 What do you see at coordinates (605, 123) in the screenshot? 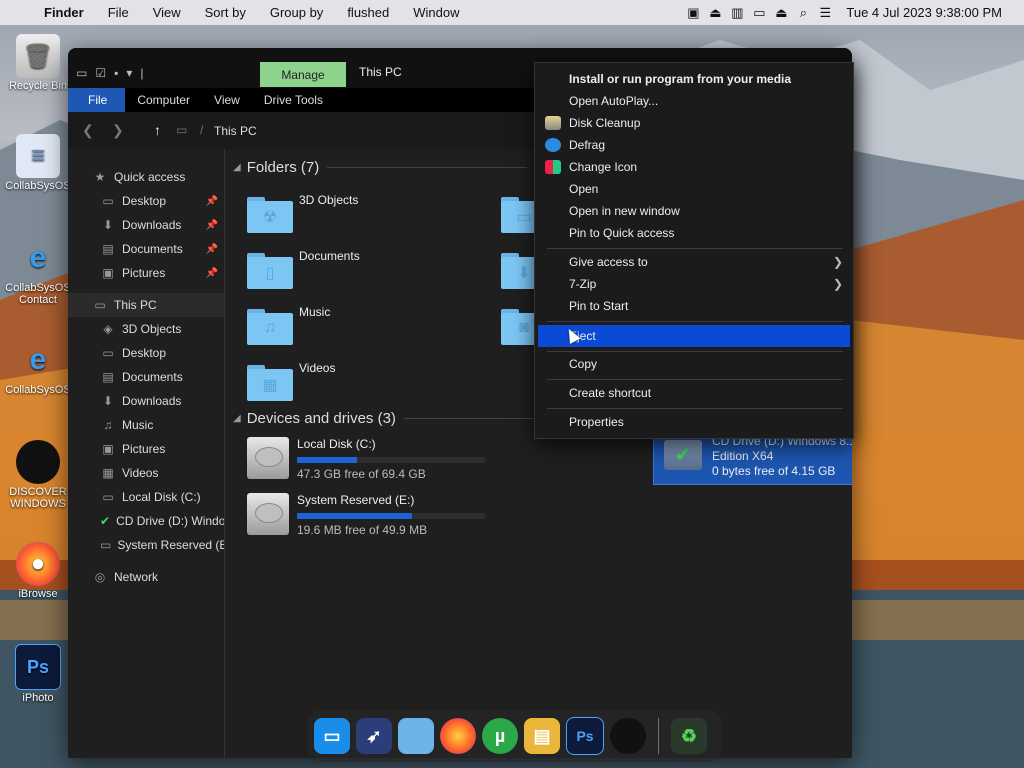
I see `menu-item-label: Disk Cleanup` at bounding box center [605, 123].